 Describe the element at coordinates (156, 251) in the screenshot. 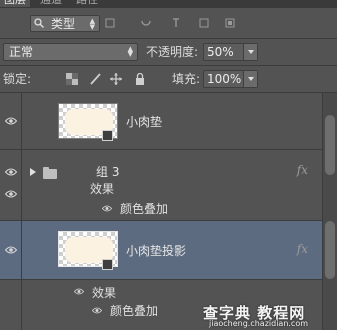

I see `layer-name: 小肉垫投影` at that location.